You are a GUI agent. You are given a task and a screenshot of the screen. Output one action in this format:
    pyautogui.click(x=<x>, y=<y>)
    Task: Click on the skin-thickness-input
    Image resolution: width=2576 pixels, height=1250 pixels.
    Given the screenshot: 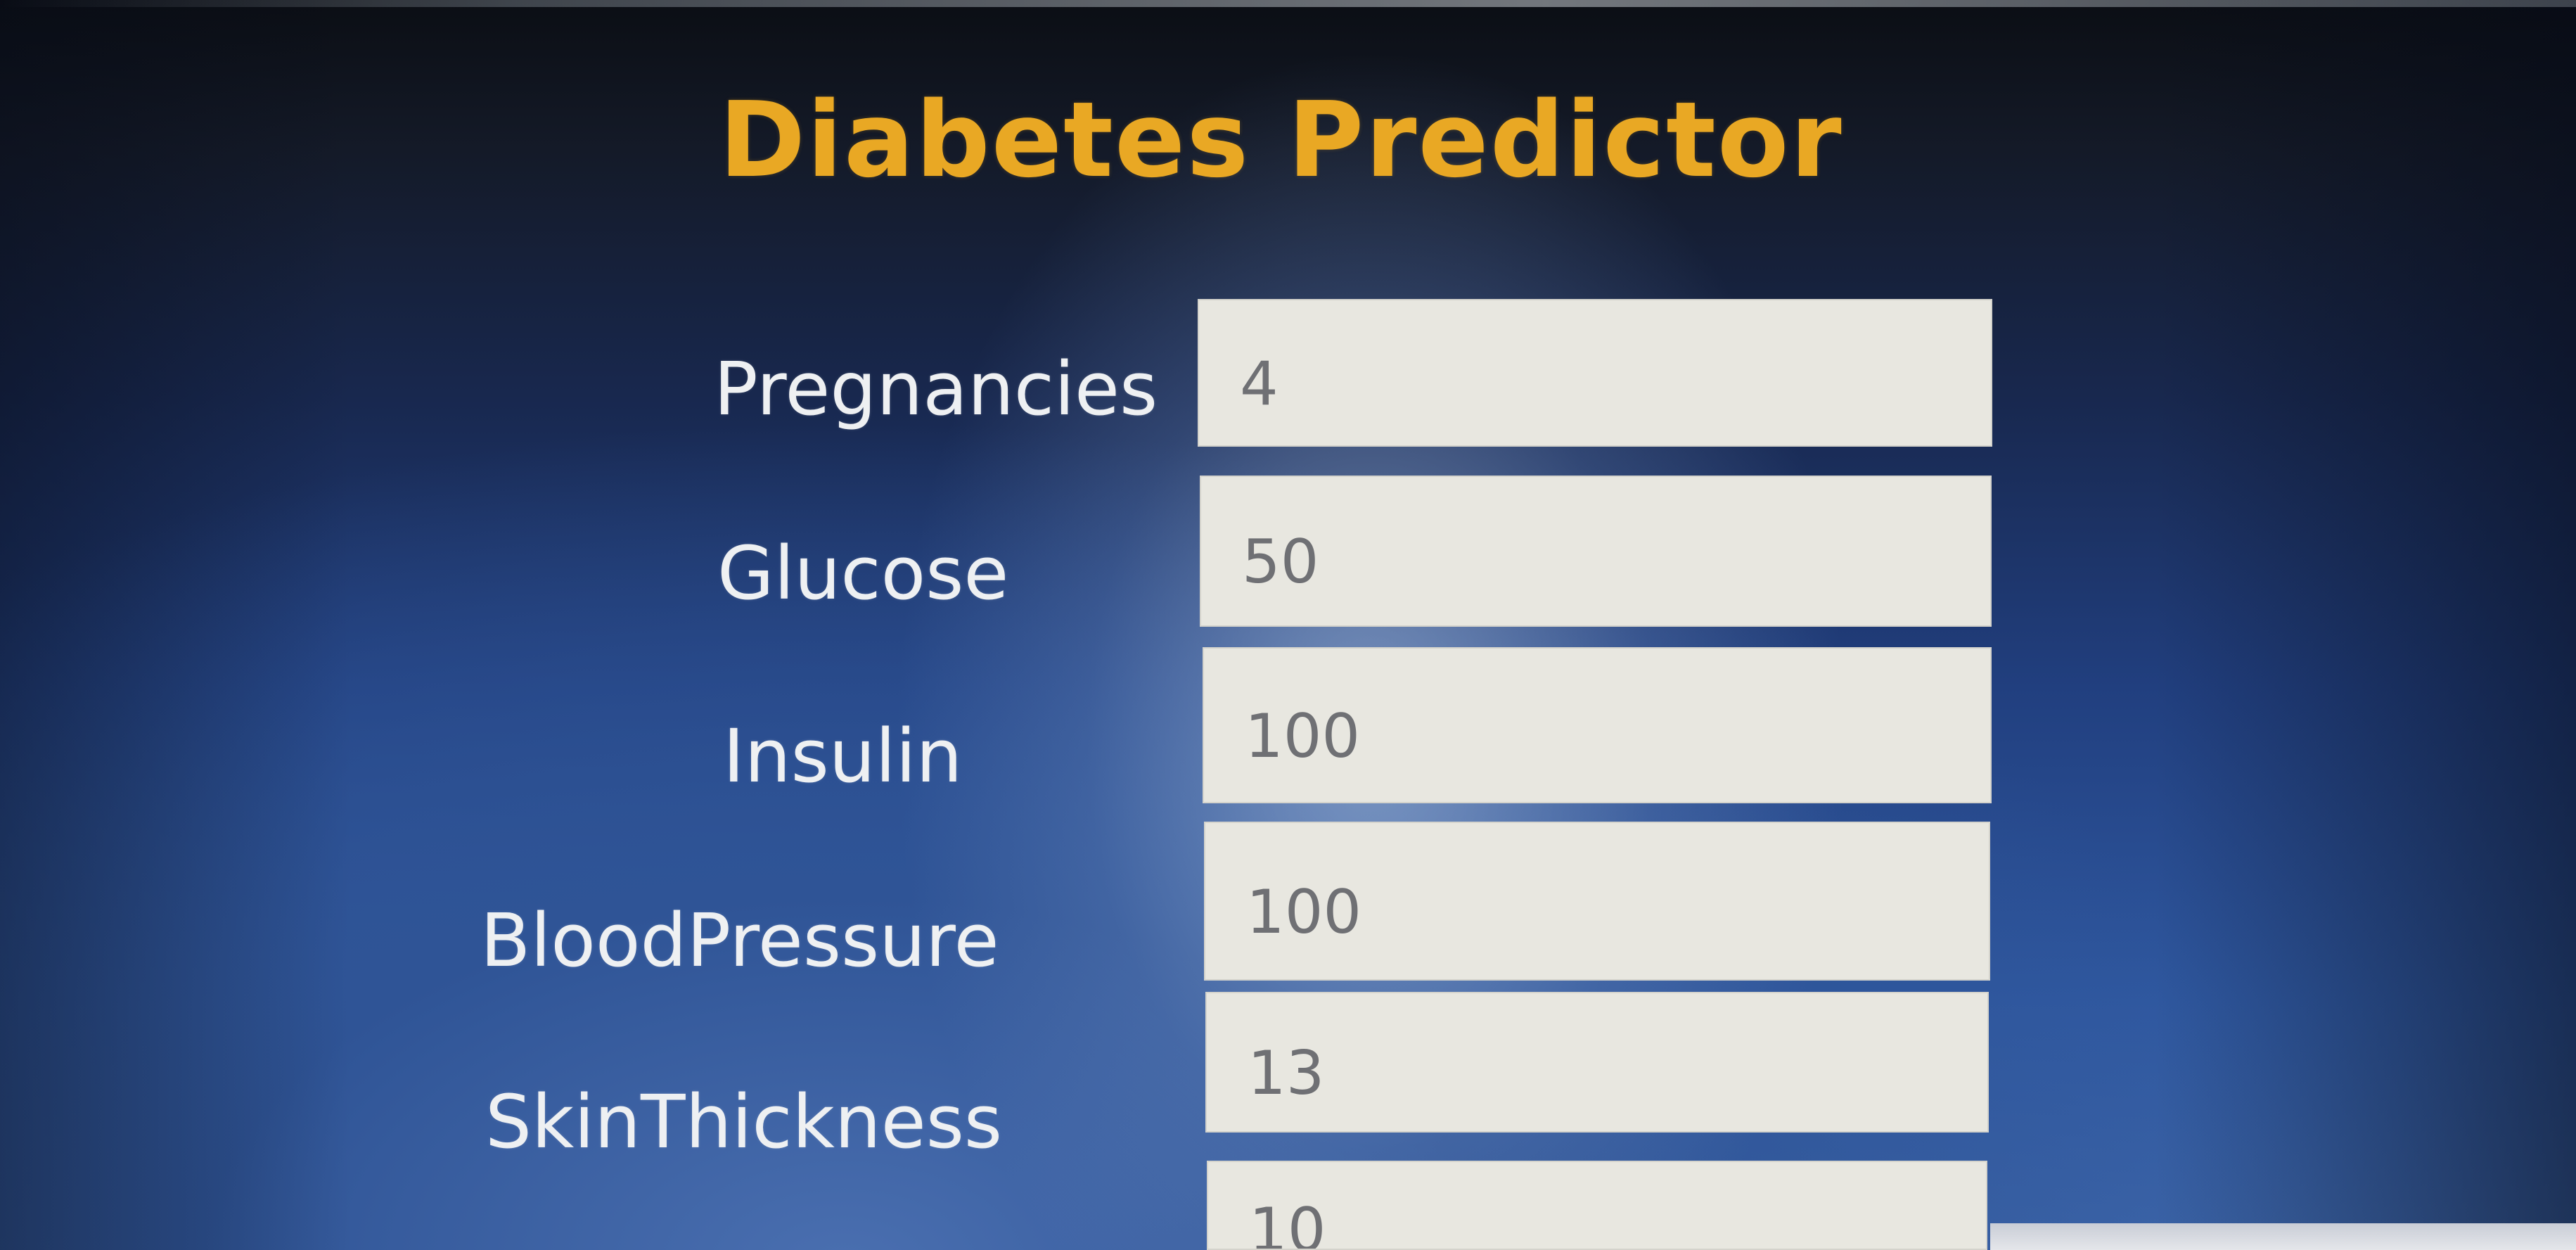 What is the action you would take?
    pyautogui.click(x=1597, y=1062)
    